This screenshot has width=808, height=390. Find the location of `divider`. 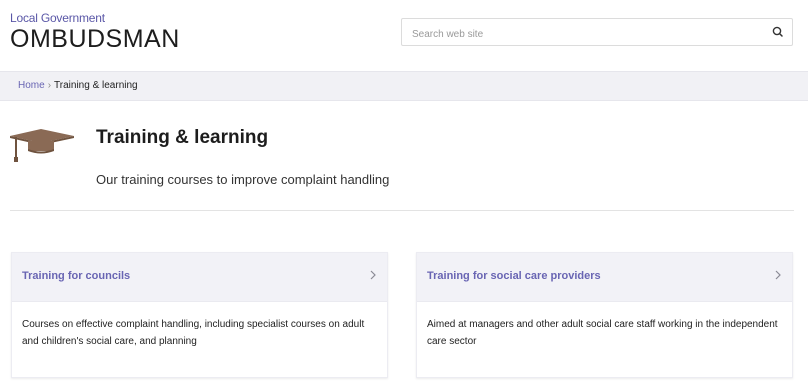

divider is located at coordinates (402, 210).